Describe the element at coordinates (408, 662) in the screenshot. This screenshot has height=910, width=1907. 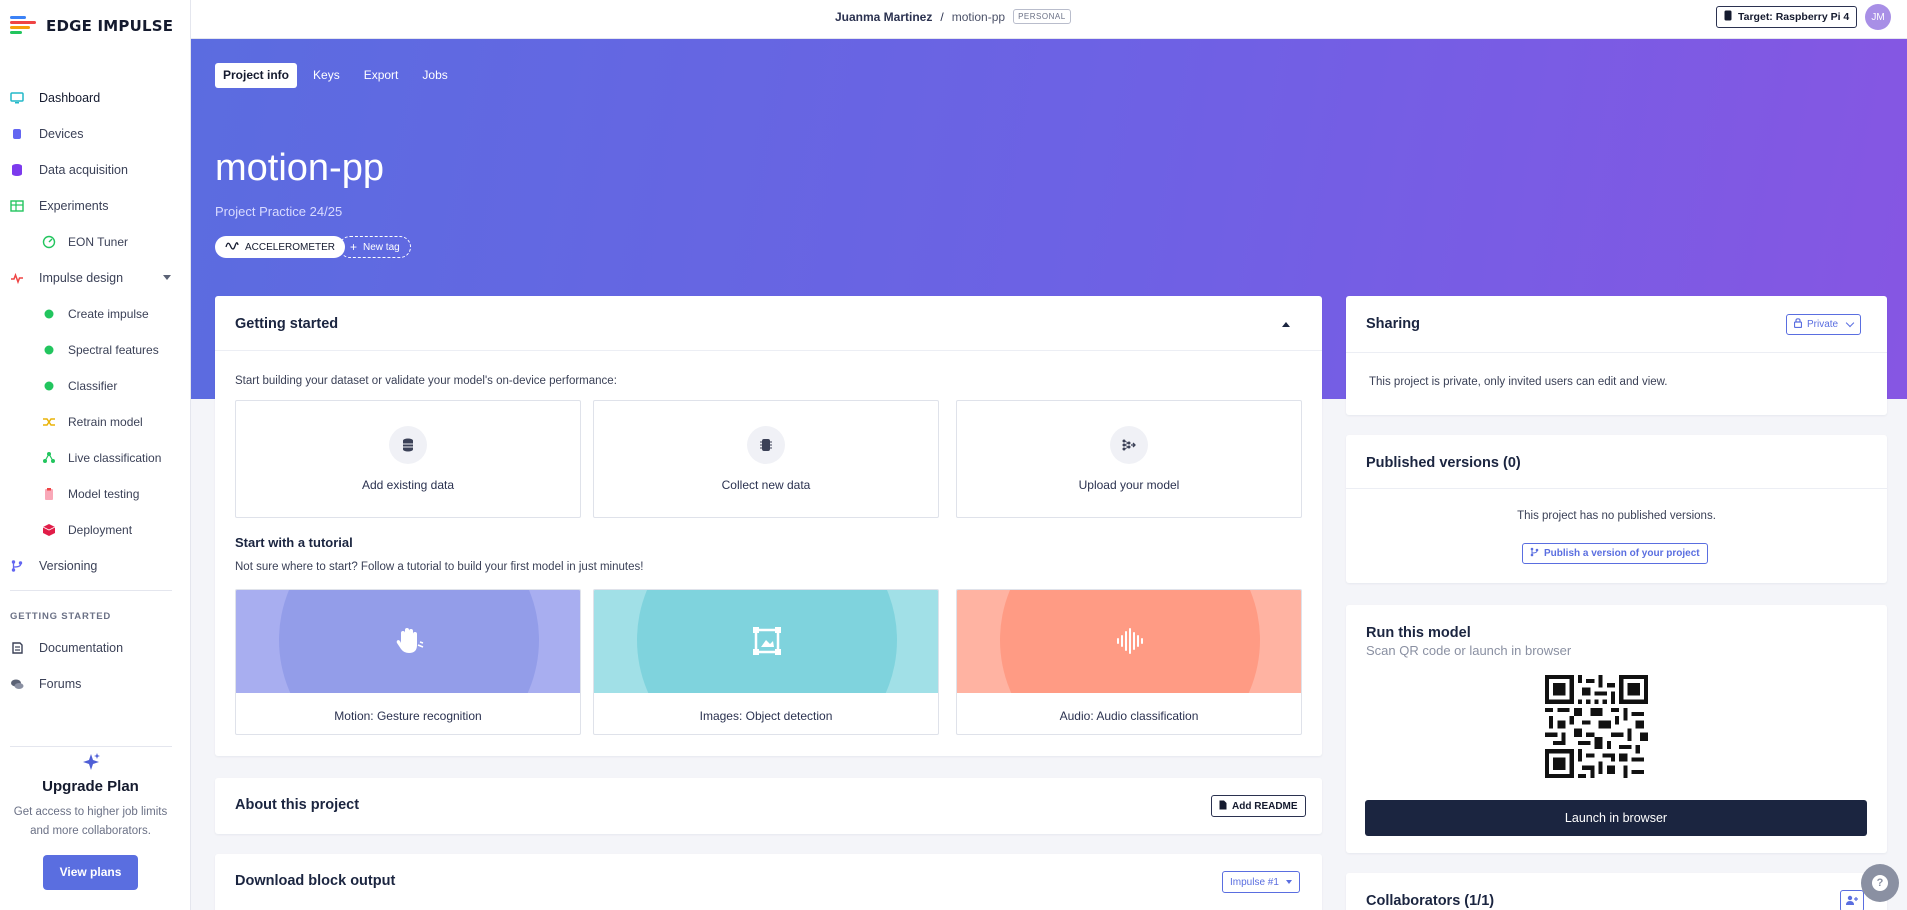
I see `tutorial-card-motion: Motion: Gesture recognition` at that location.